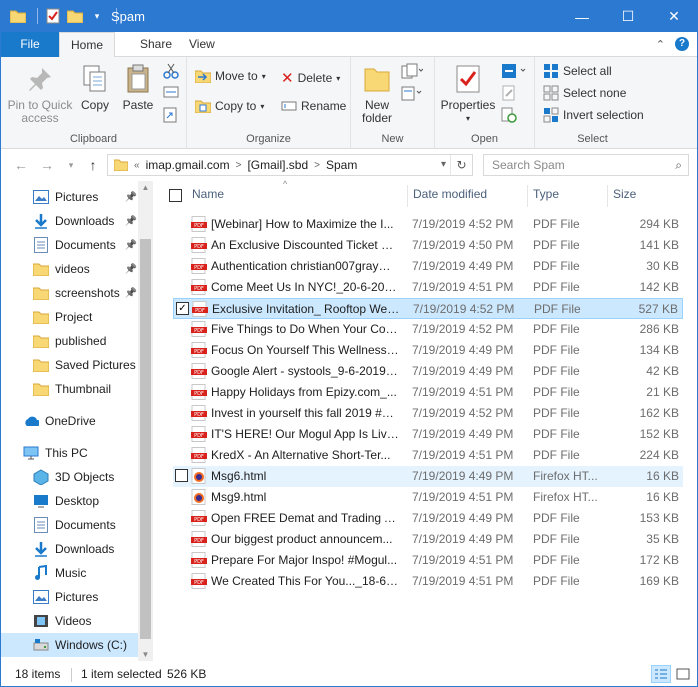 Image resolution: width=698 pixels, height=687 pixels. I want to click on tab-home: Home, so click(87, 45).